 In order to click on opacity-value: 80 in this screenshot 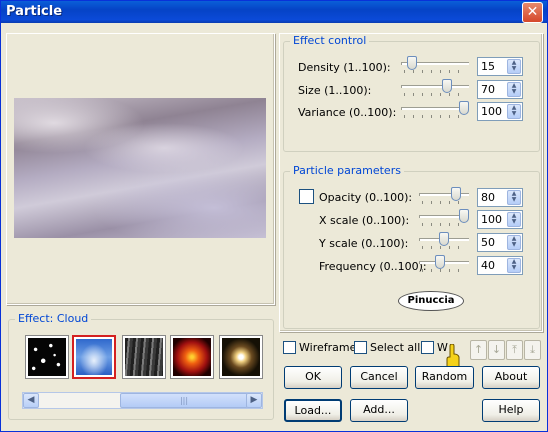, I will do `click(488, 197)`.